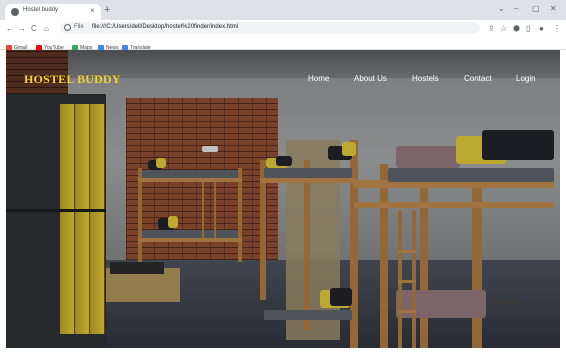  I want to click on profile-icon: ●, so click(541, 28).